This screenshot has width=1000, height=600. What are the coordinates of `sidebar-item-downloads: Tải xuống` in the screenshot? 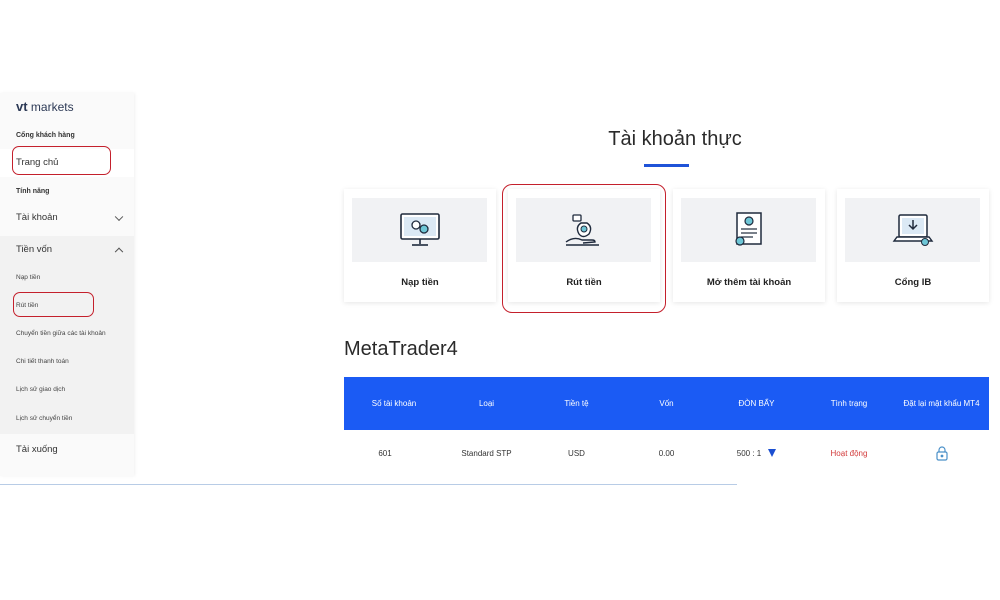 It's located at (67, 450).